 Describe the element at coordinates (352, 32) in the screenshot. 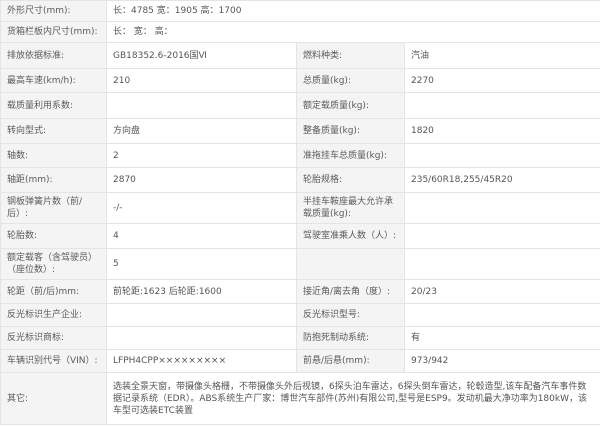

I see `spec-value-cargo-box: 长： 宽： 高：` at that location.